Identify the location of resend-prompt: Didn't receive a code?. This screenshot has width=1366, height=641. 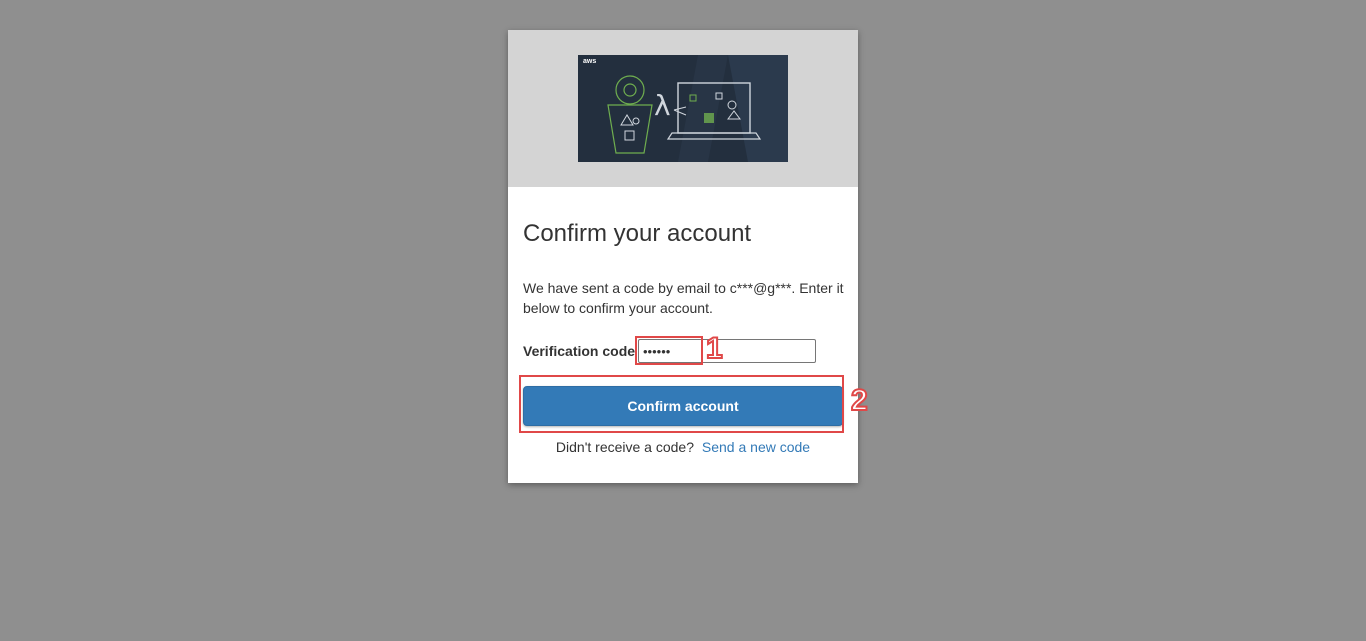
(624, 447).